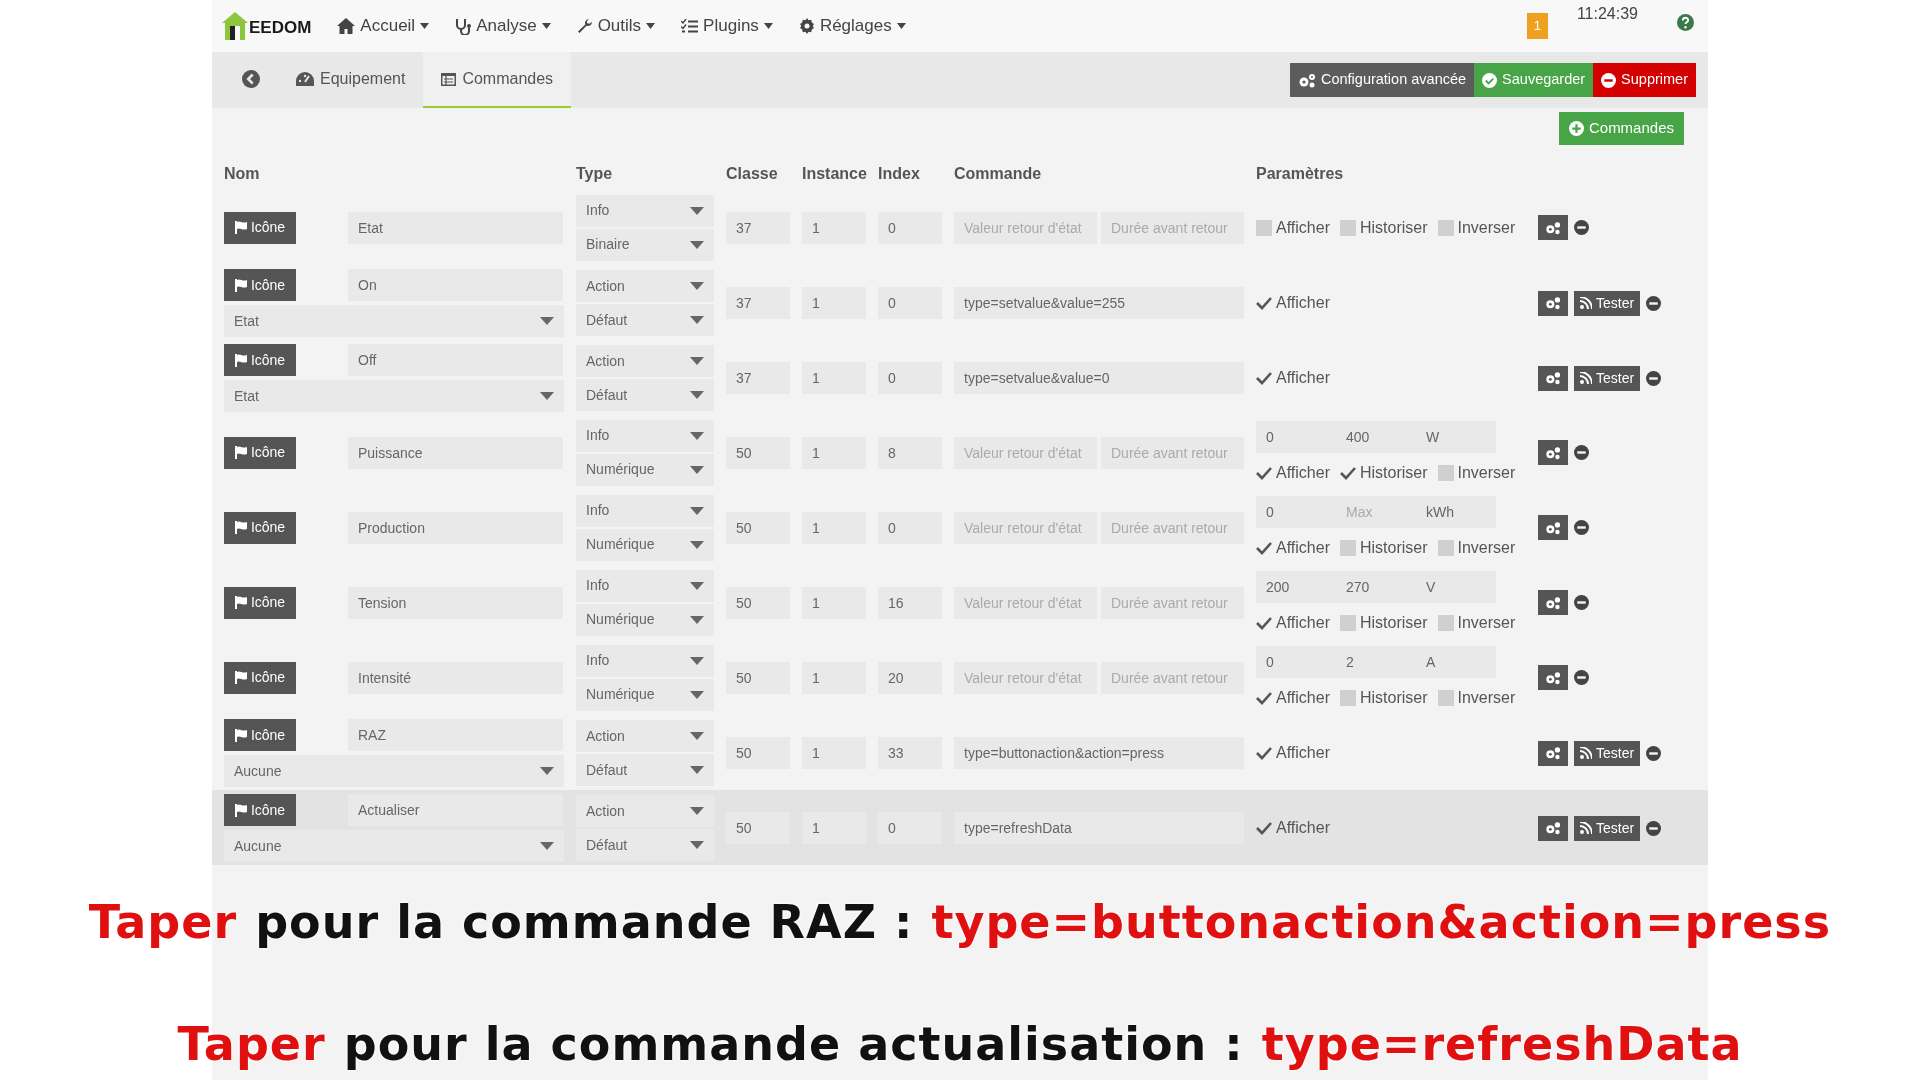 The width and height of the screenshot is (1920, 1080). What do you see at coordinates (1621, 128) in the screenshot?
I see `add-command-button: Commandes` at bounding box center [1621, 128].